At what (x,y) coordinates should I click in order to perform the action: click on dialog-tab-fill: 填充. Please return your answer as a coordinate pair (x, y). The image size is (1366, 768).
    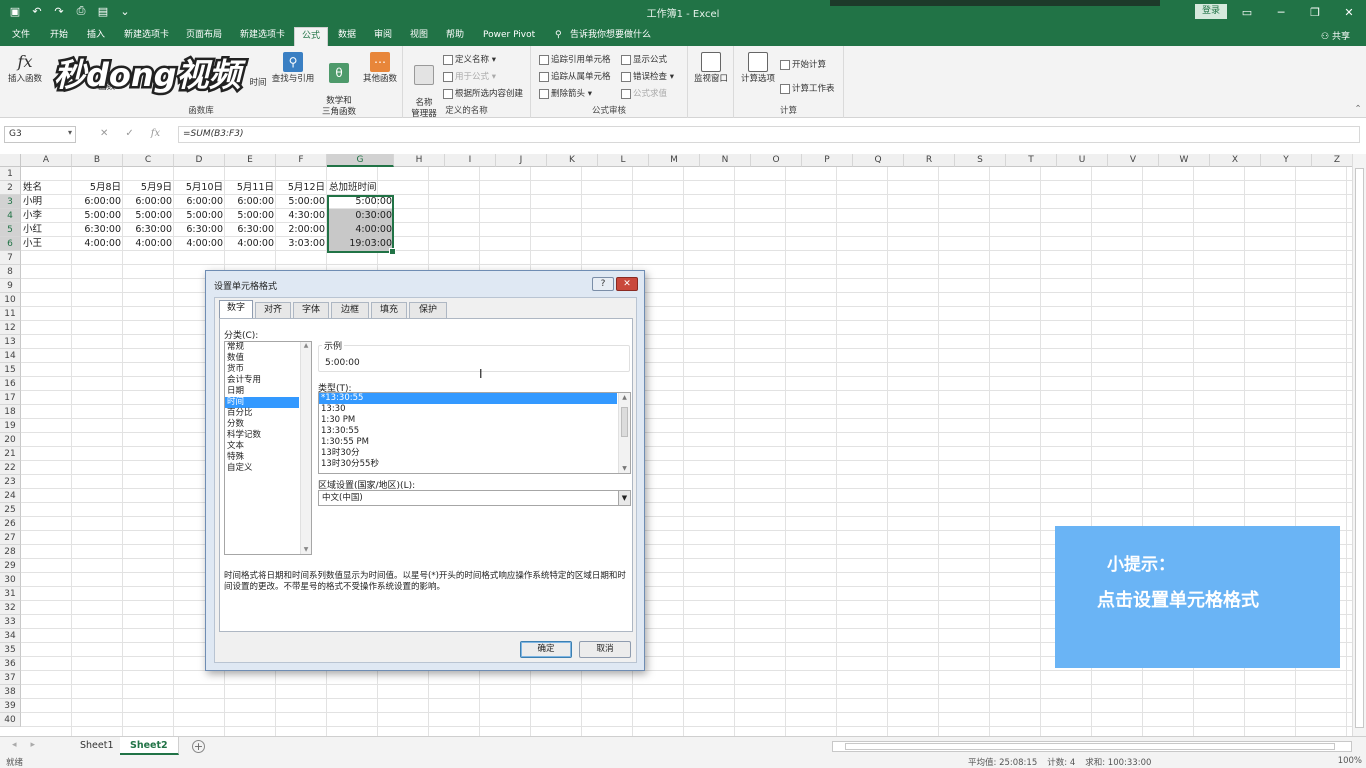
    Looking at the image, I should click on (389, 310).